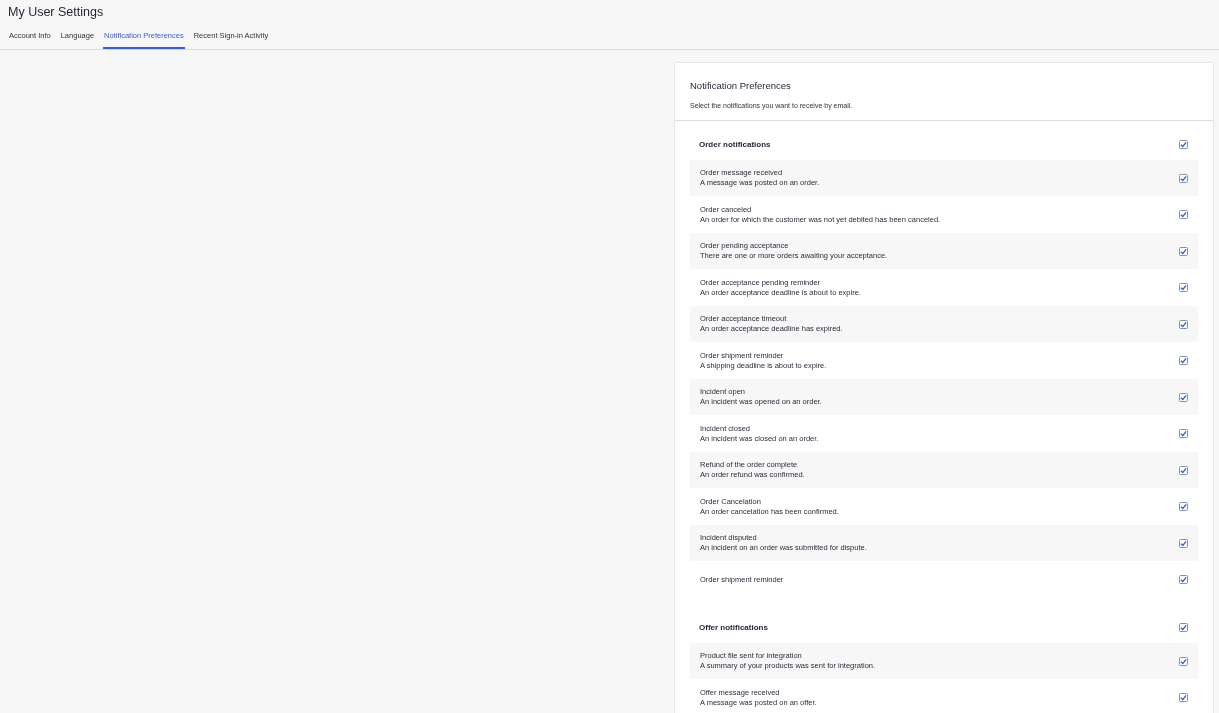  I want to click on page-title: My User Settings, so click(56, 12).